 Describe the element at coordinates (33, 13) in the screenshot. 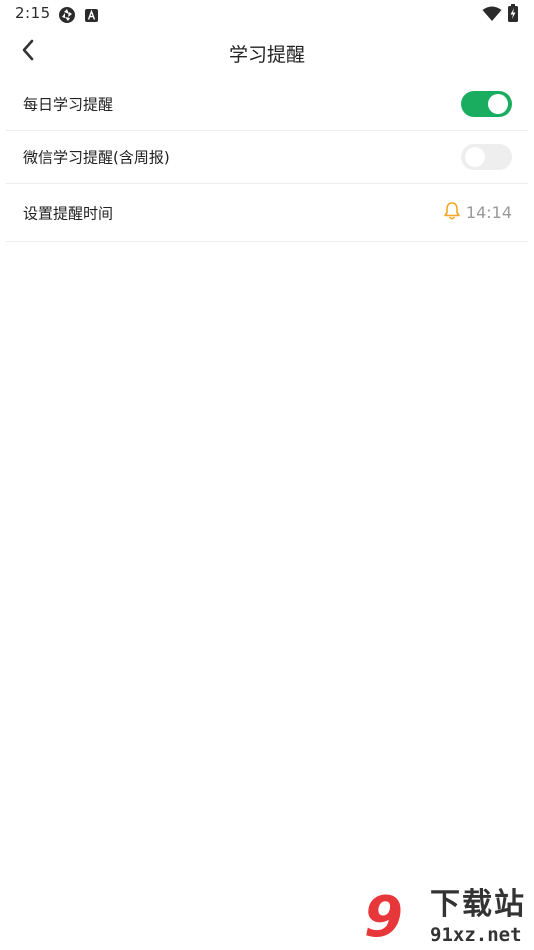

I see `status-time: 2:15` at that location.